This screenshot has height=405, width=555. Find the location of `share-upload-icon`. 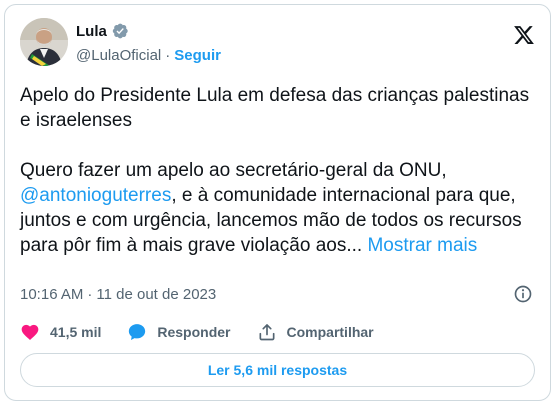

share-upload-icon is located at coordinates (266, 332).